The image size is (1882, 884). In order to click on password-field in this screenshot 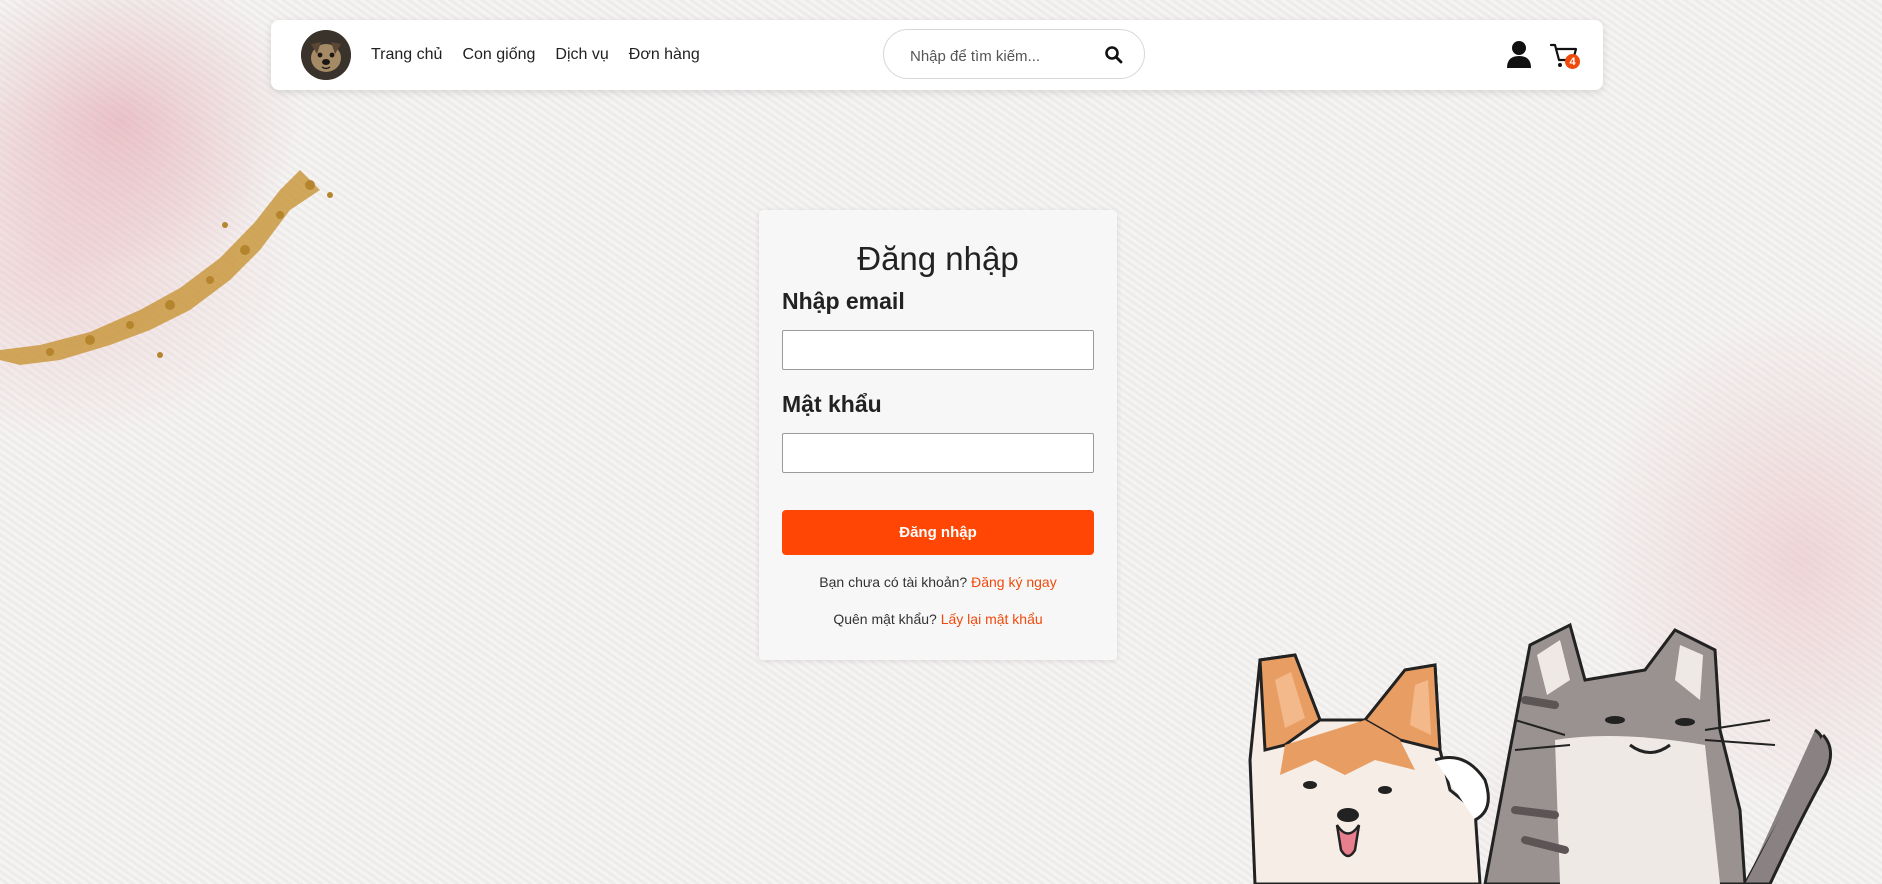, I will do `click(938, 453)`.